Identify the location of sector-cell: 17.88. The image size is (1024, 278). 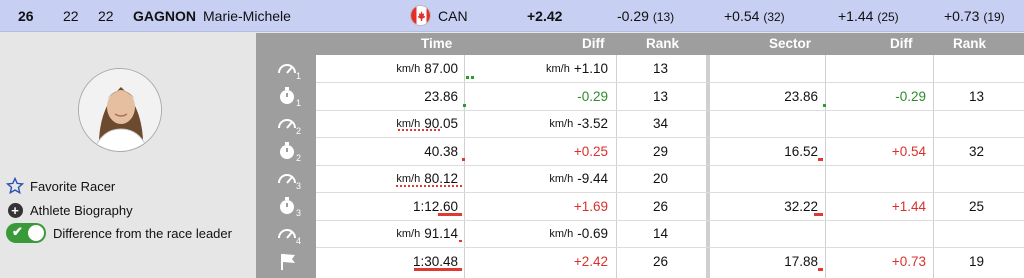
(768, 262).